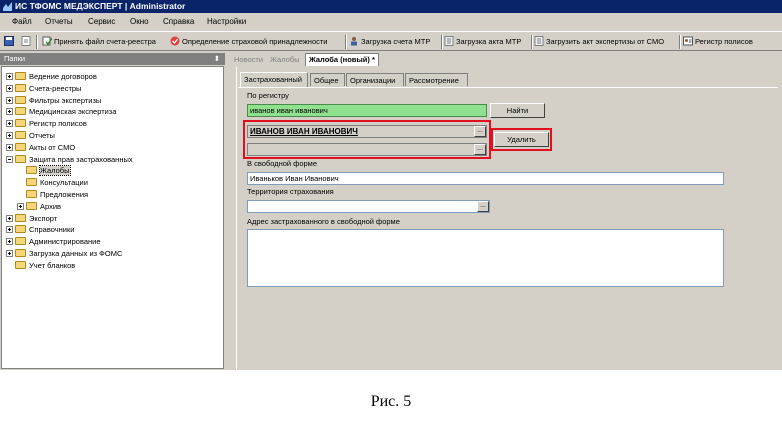 This screenshot has height=428, width=782. What do you see at coordinates (105, 41) in the screenshot?
I see `accept-invoice-label: Принять файл счета-реестра` at bounding box center [105, 41].